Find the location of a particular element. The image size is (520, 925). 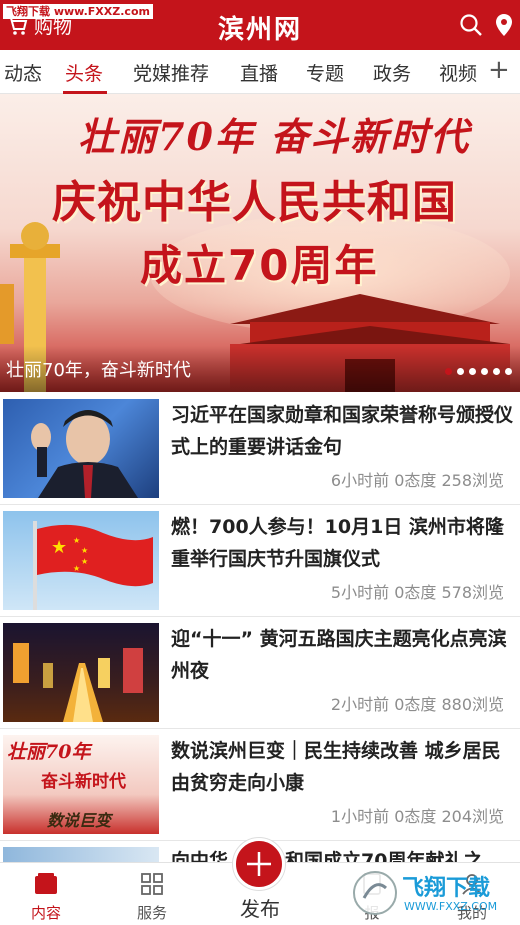

thumb-slogan-3: 数说巨变 is located at coordinates (79, 820).